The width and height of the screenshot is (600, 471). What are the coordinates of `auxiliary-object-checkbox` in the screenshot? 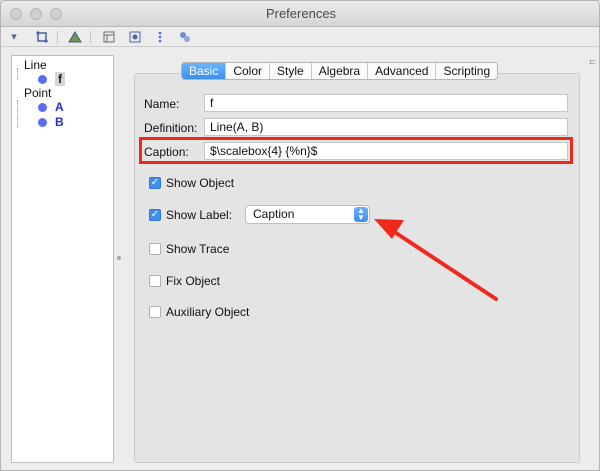 It's located at (155, 312).